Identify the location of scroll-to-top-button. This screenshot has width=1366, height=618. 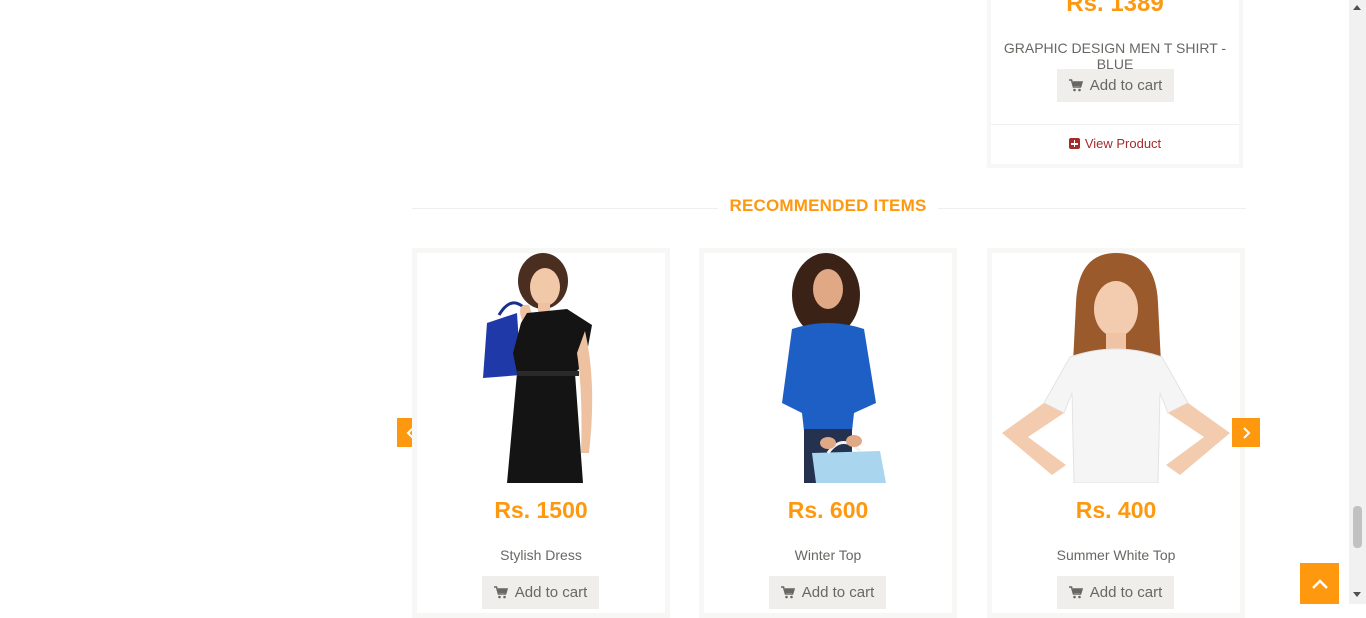
(1319, 583).